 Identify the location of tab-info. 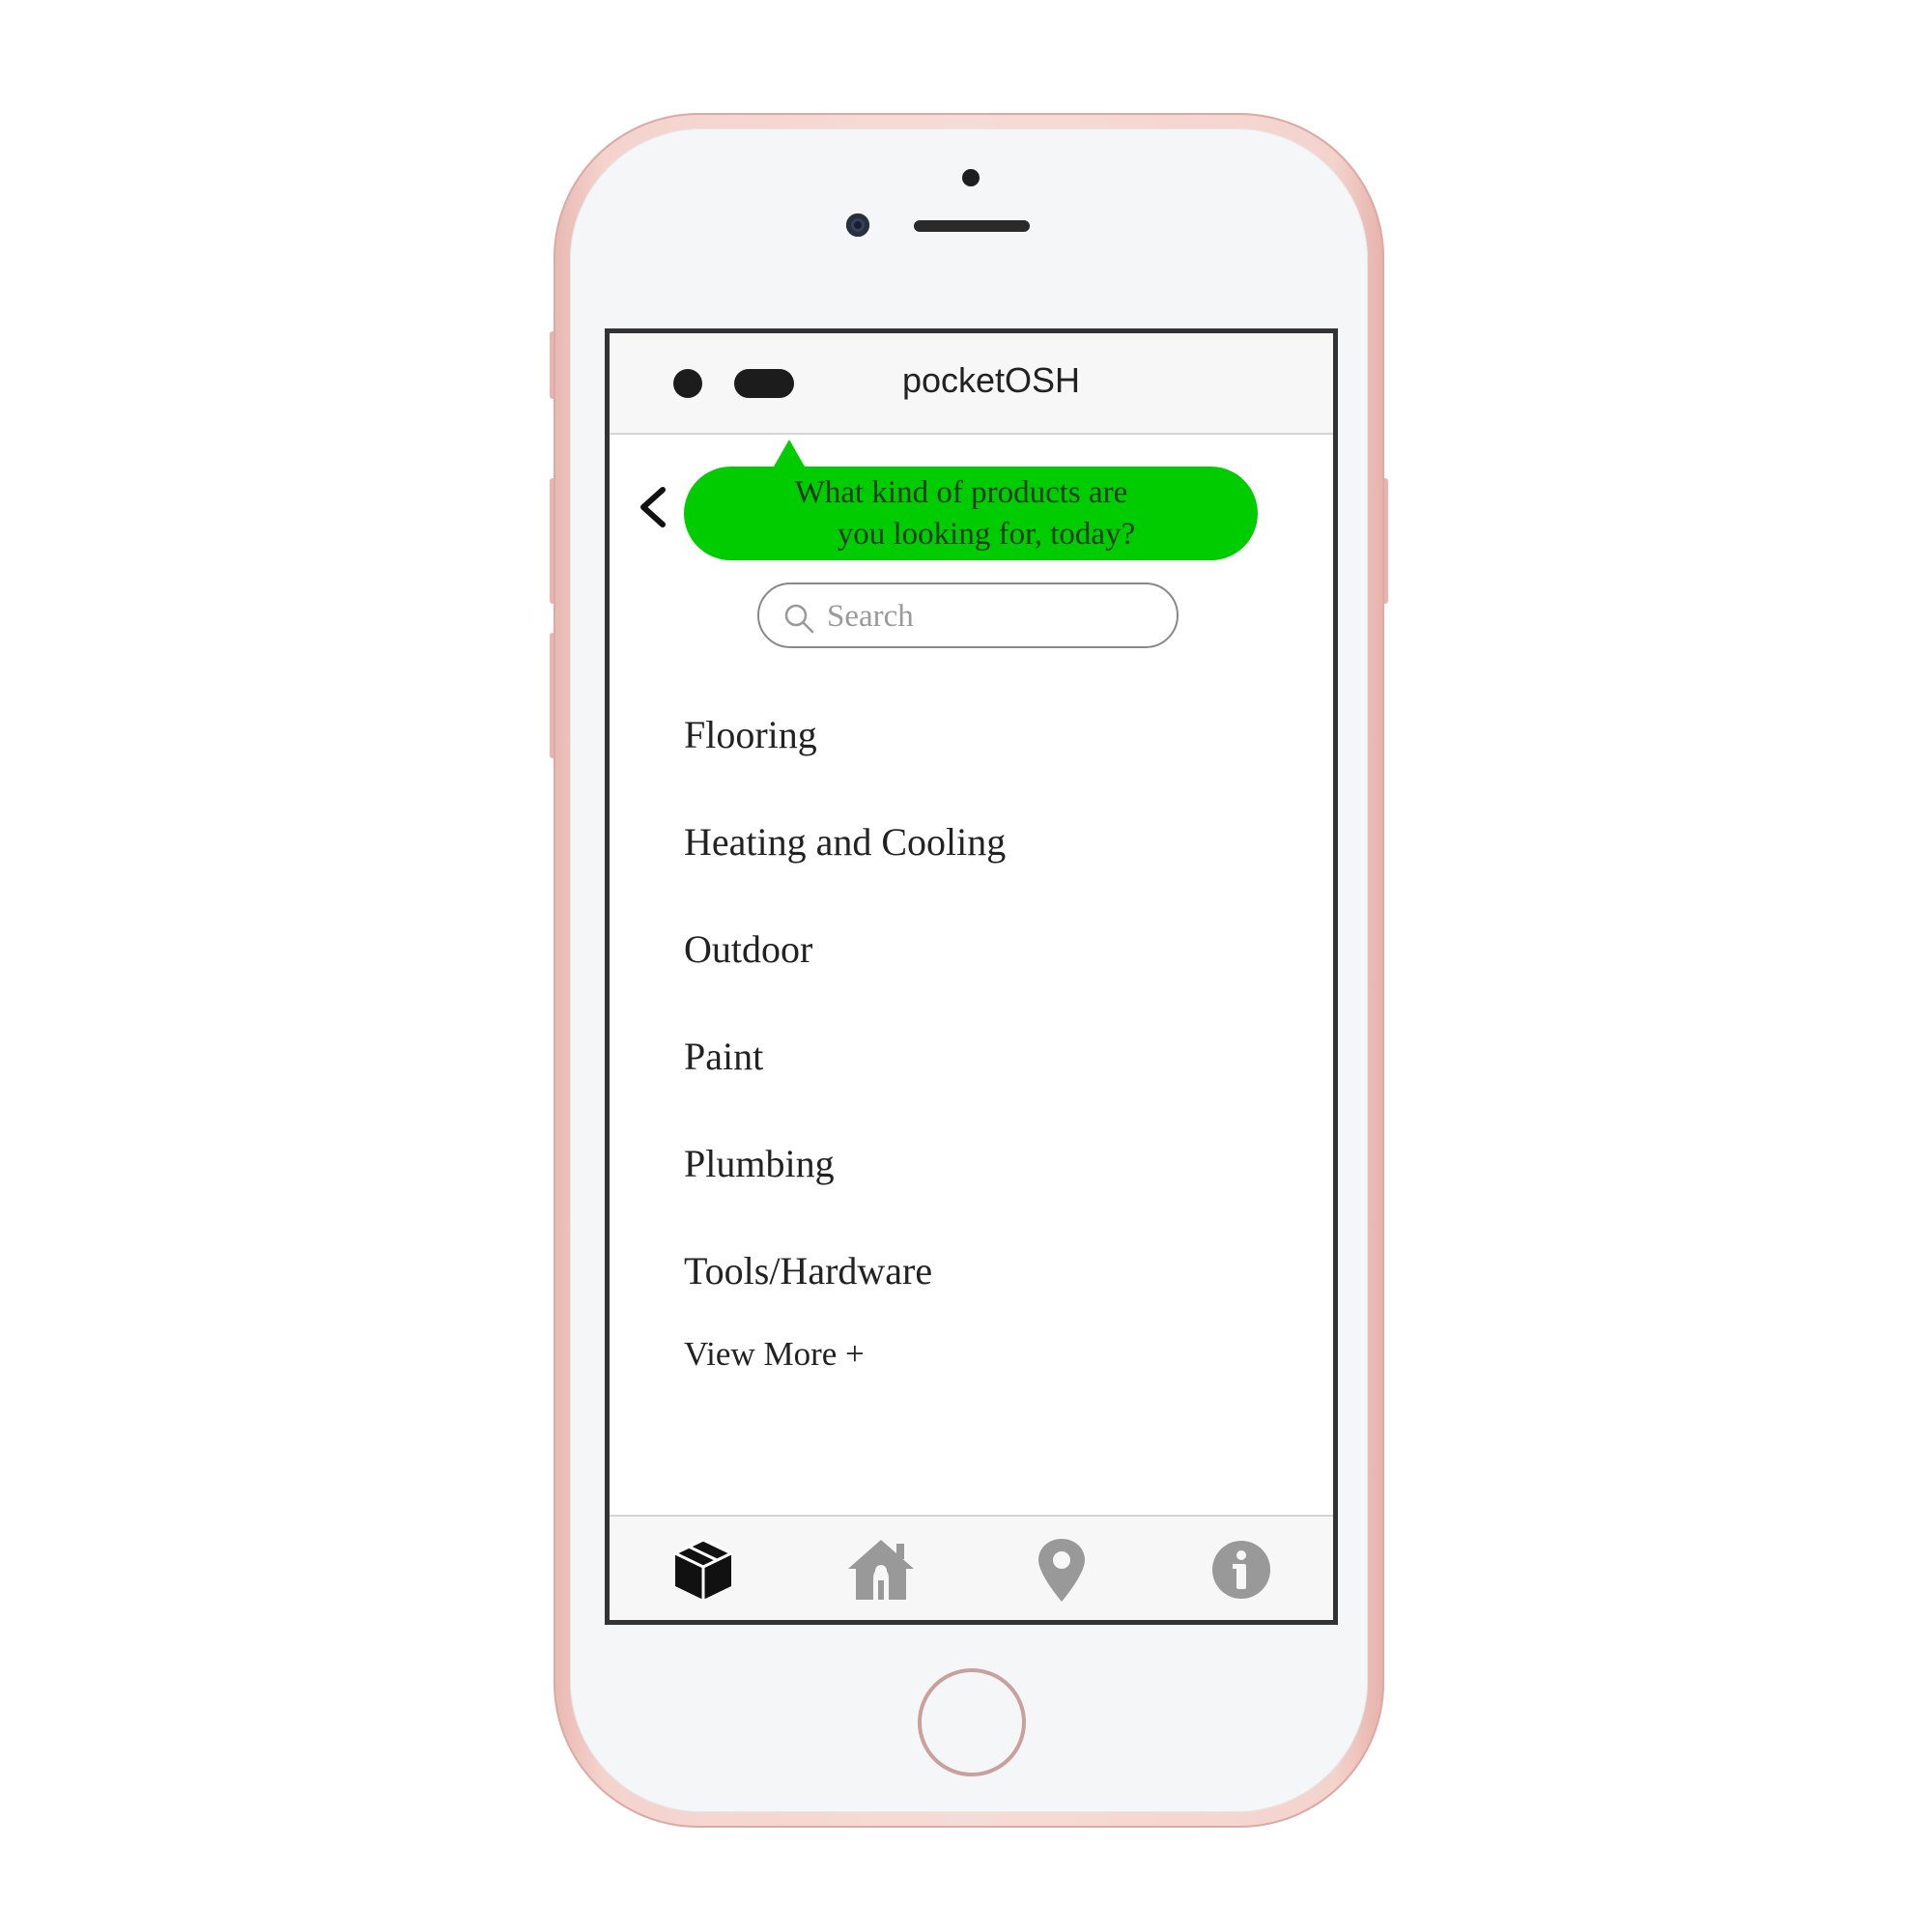
(1241, 1569).